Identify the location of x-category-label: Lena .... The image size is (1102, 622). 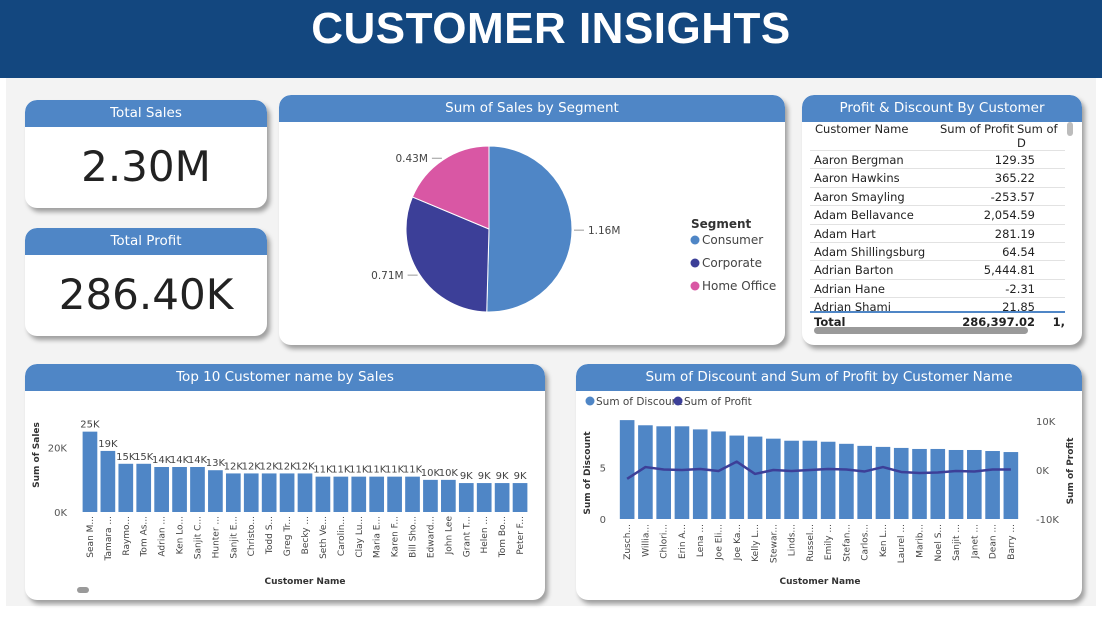
(701, 540).